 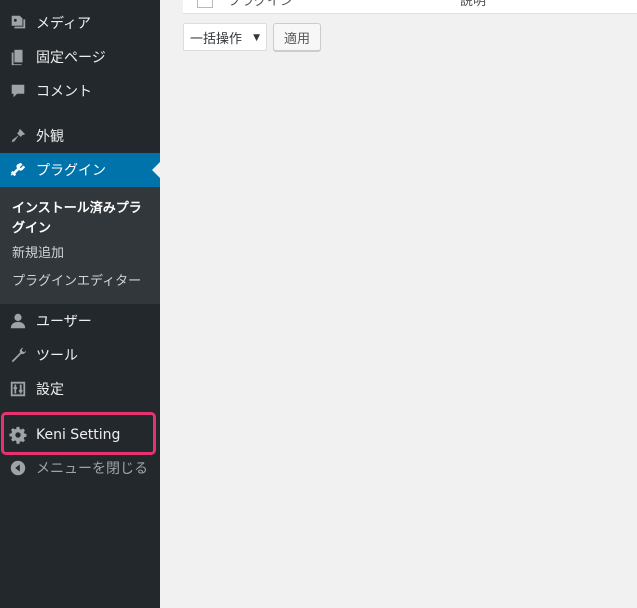 I want to click on menu-item-plugins: プラグイン, so click(x=80, y=170).